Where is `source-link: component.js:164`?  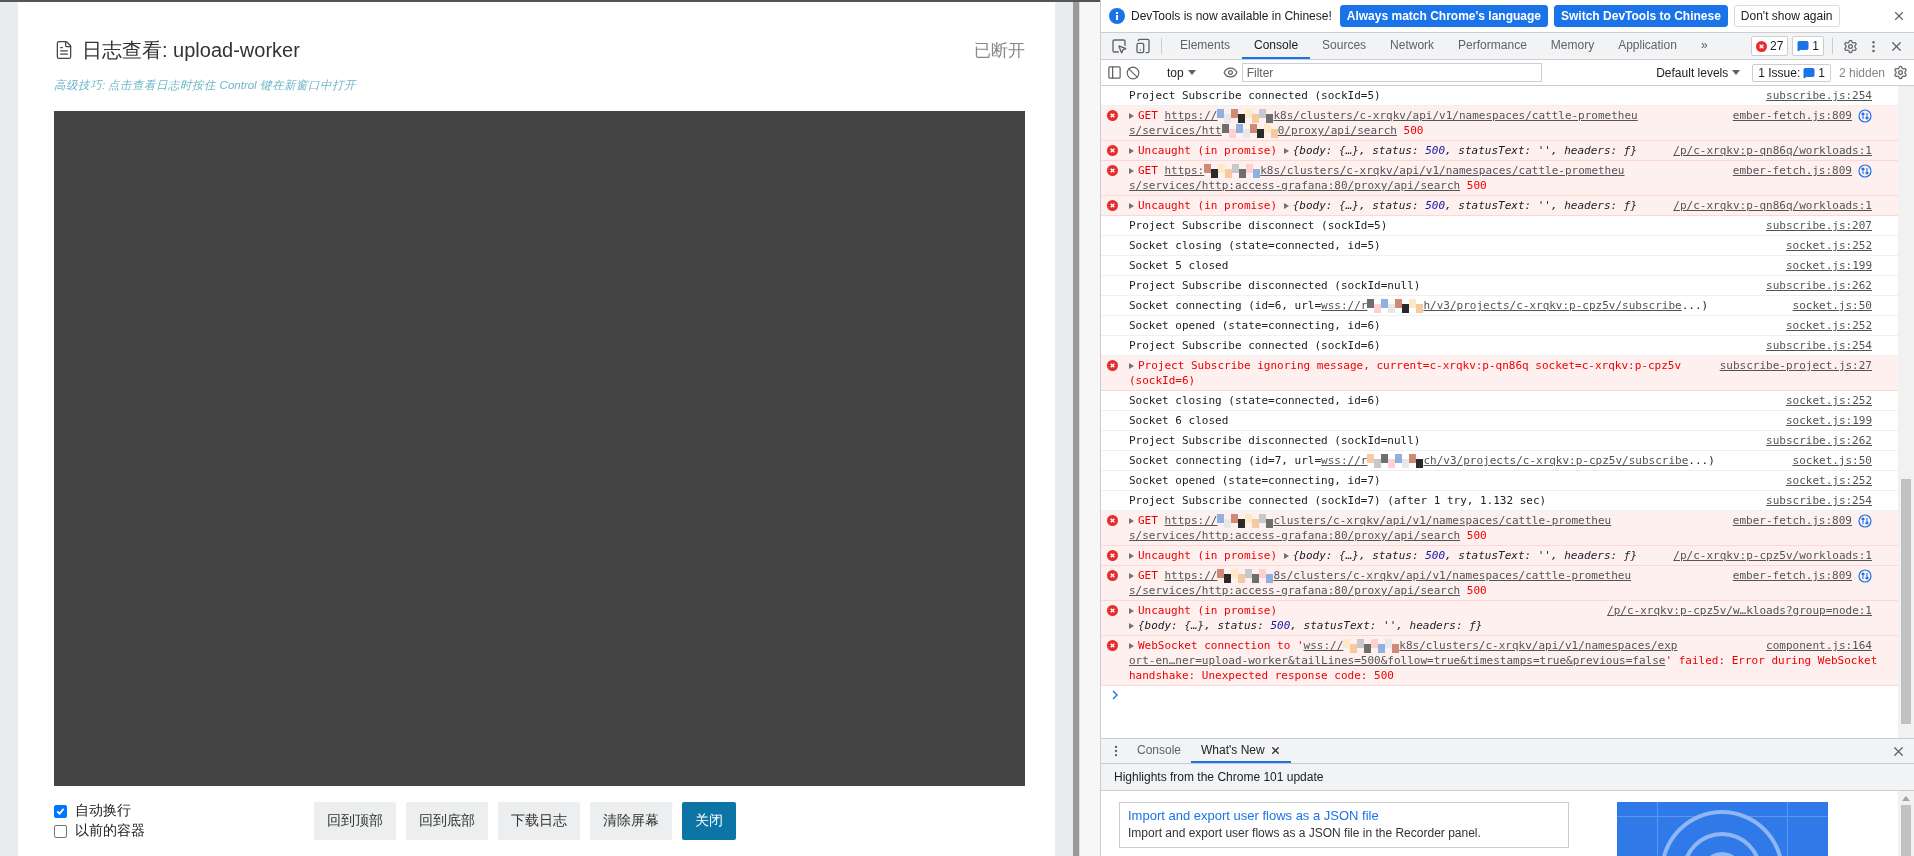 source-link: component.js:164 is located at coordinates (1819, 645).